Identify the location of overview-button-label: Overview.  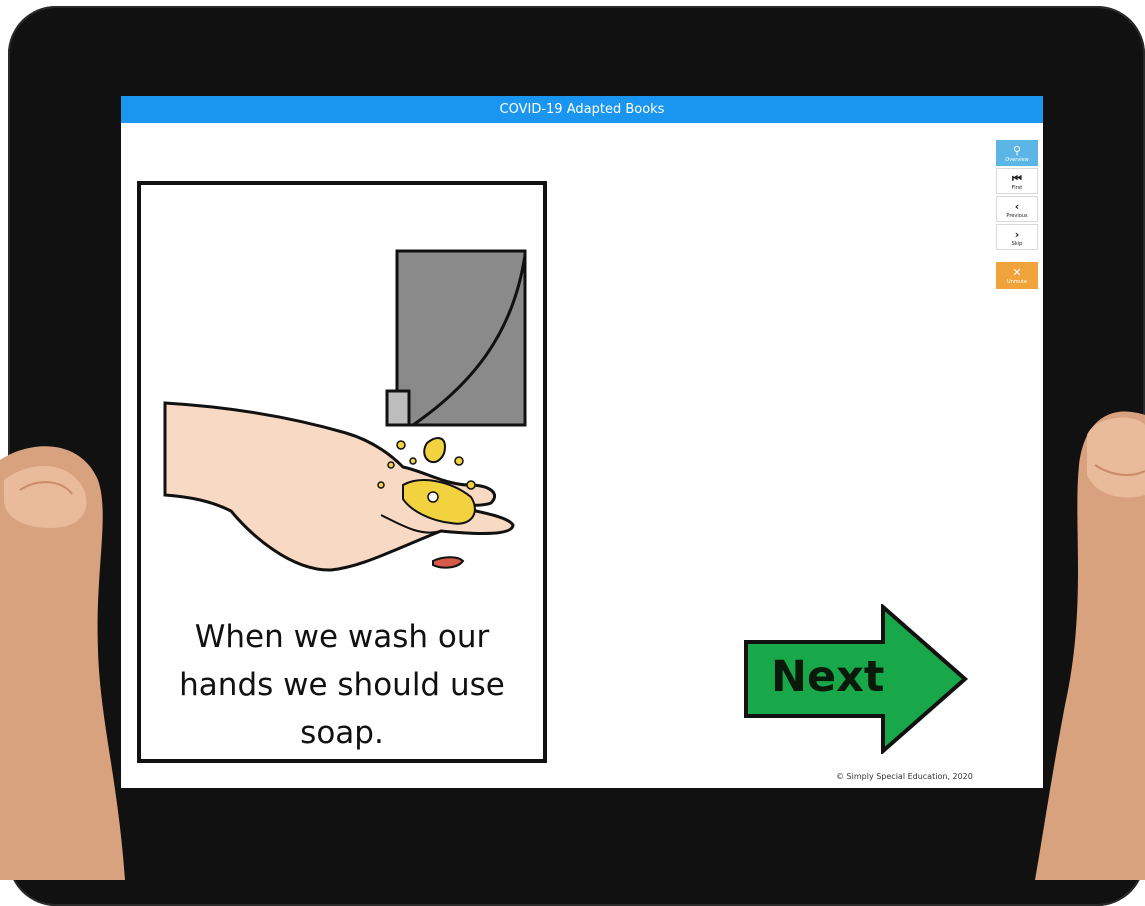
(1017, 160).